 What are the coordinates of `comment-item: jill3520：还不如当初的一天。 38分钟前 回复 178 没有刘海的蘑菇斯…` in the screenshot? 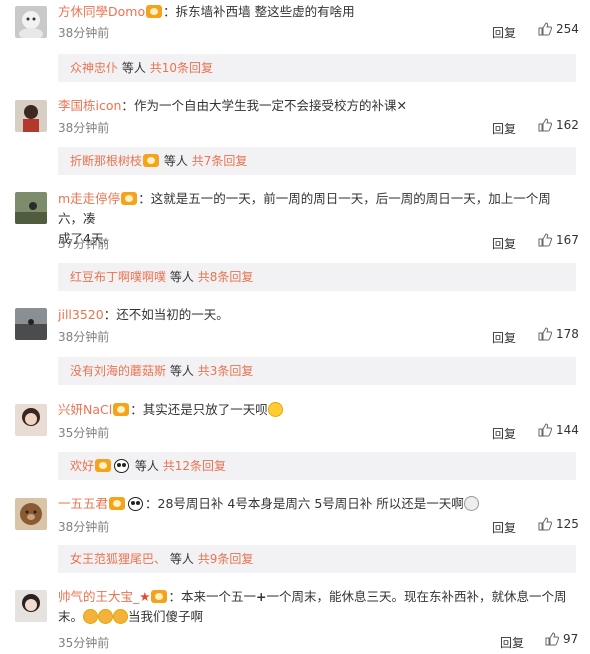 It's located at (295, 346).